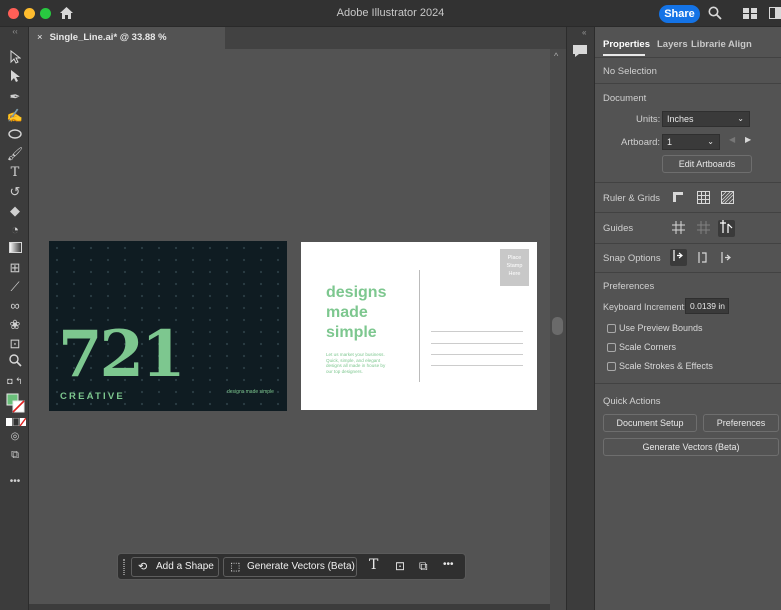  I want to click on headline-line: made, so click(347, 312).